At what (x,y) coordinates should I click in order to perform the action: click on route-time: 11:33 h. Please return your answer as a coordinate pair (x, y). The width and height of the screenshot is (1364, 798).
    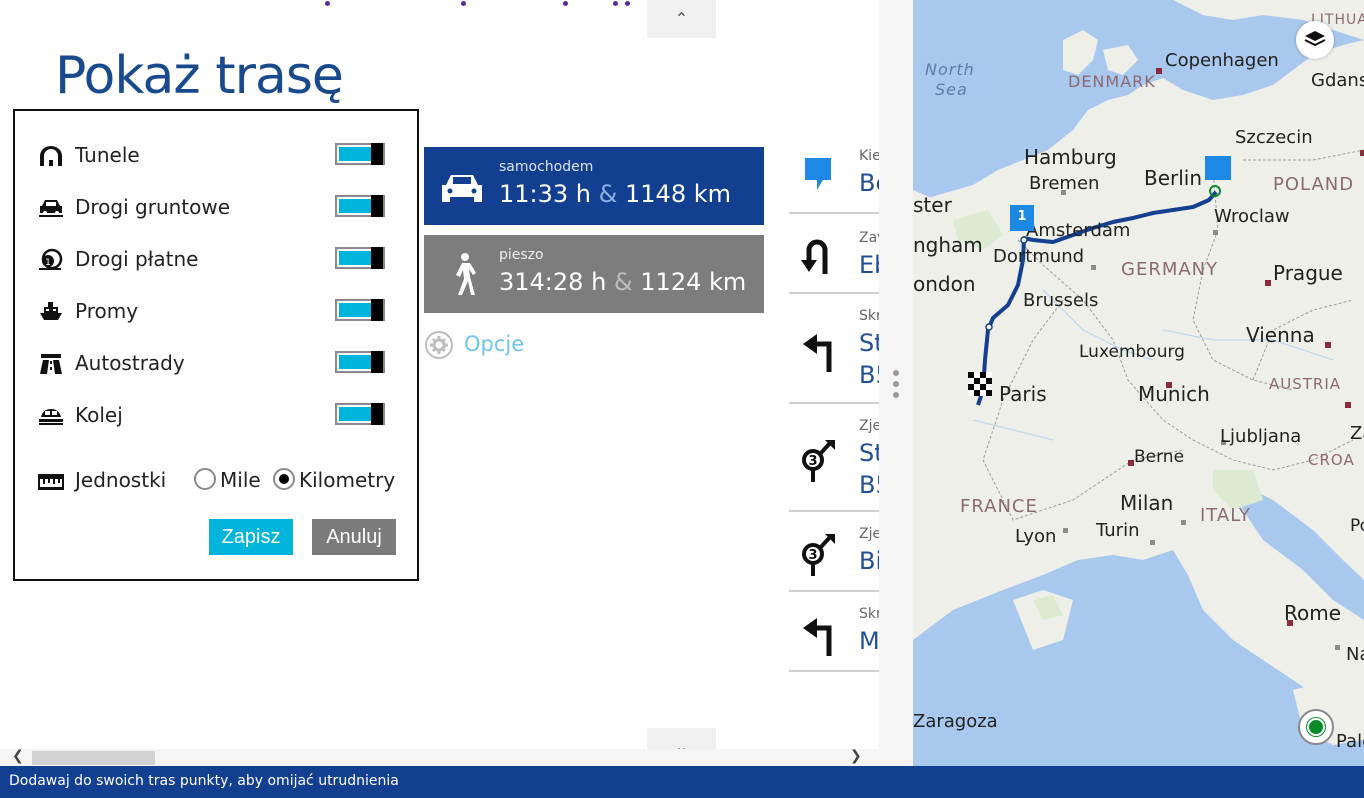
    Looking at the image, I should click on (545, 194).